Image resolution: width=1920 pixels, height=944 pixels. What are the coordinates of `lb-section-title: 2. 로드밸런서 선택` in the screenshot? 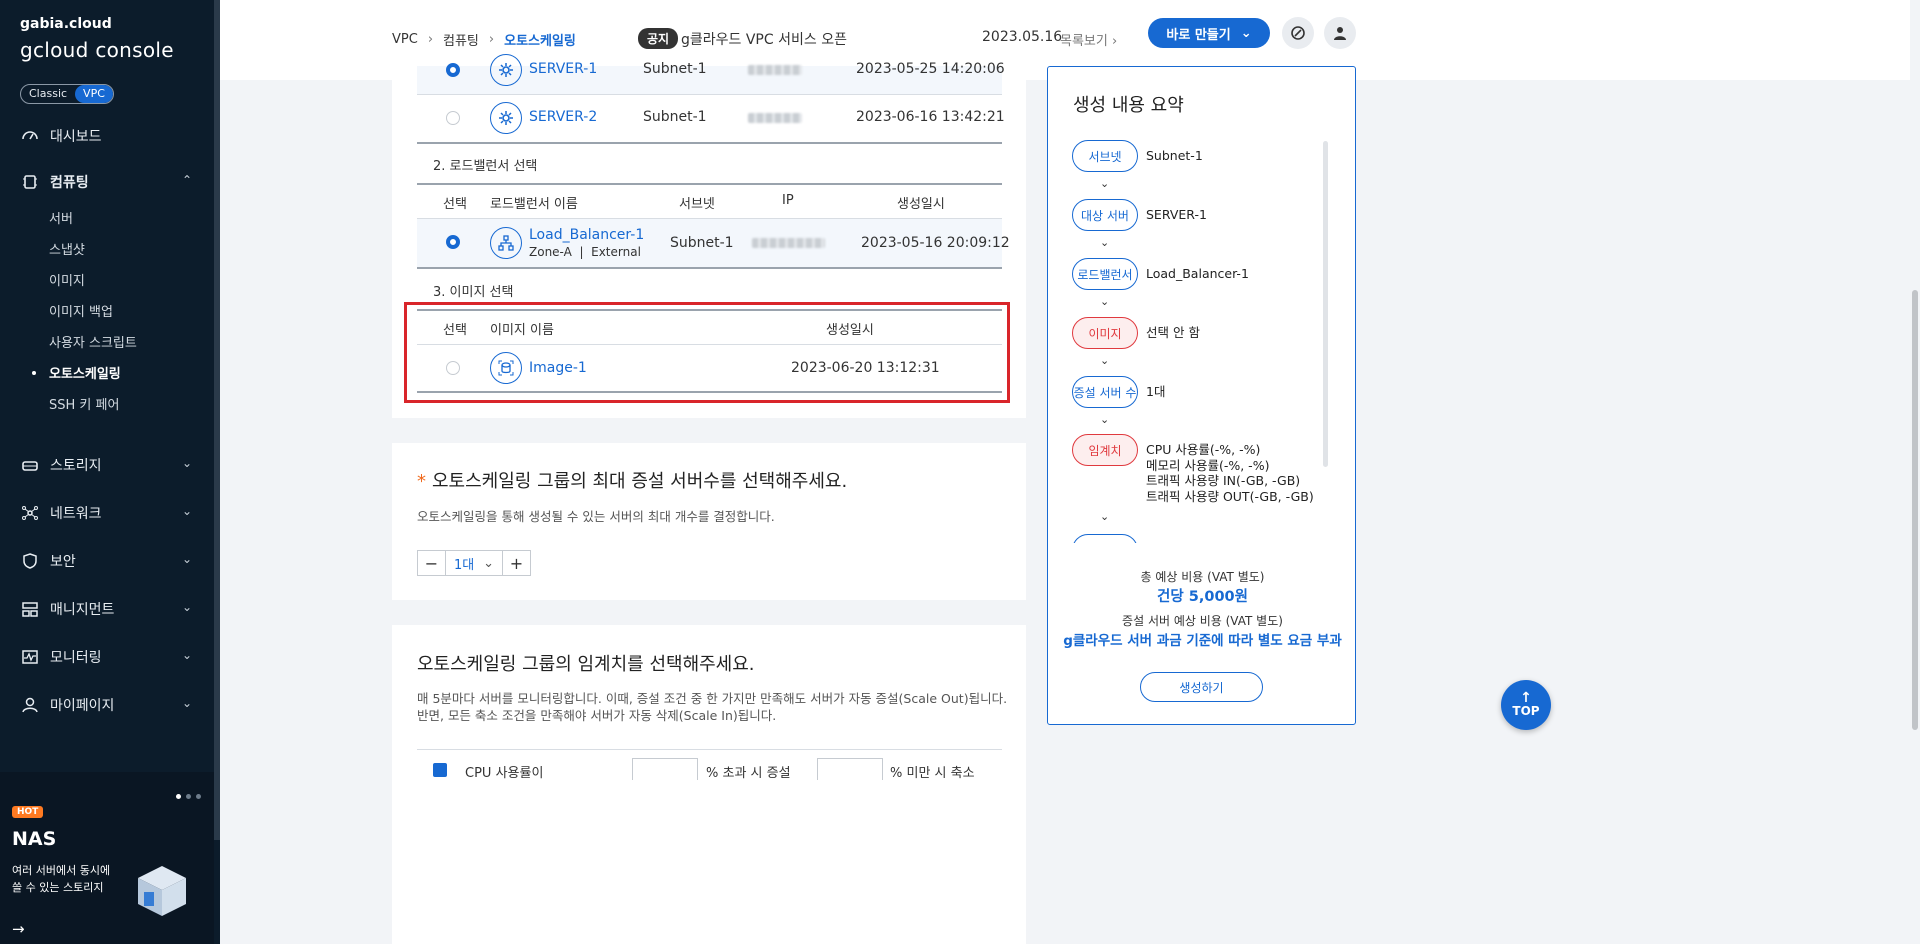 It's located at (485, 166).